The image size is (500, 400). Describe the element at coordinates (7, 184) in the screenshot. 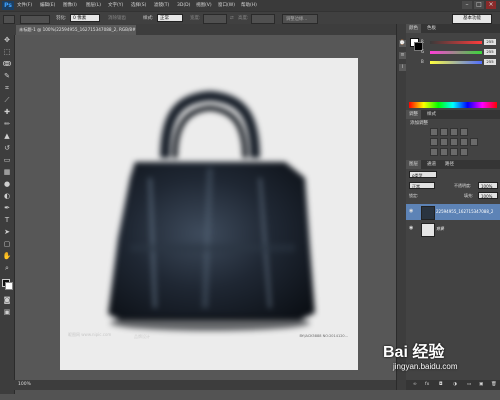

I see `blur-tool-icon: ●` at that location.